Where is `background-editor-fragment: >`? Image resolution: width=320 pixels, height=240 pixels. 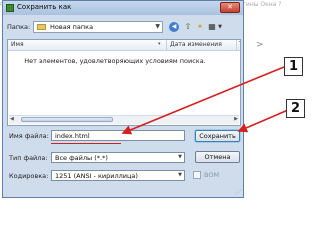 background-editor-fragment: > is located at coordinates (260, 45).